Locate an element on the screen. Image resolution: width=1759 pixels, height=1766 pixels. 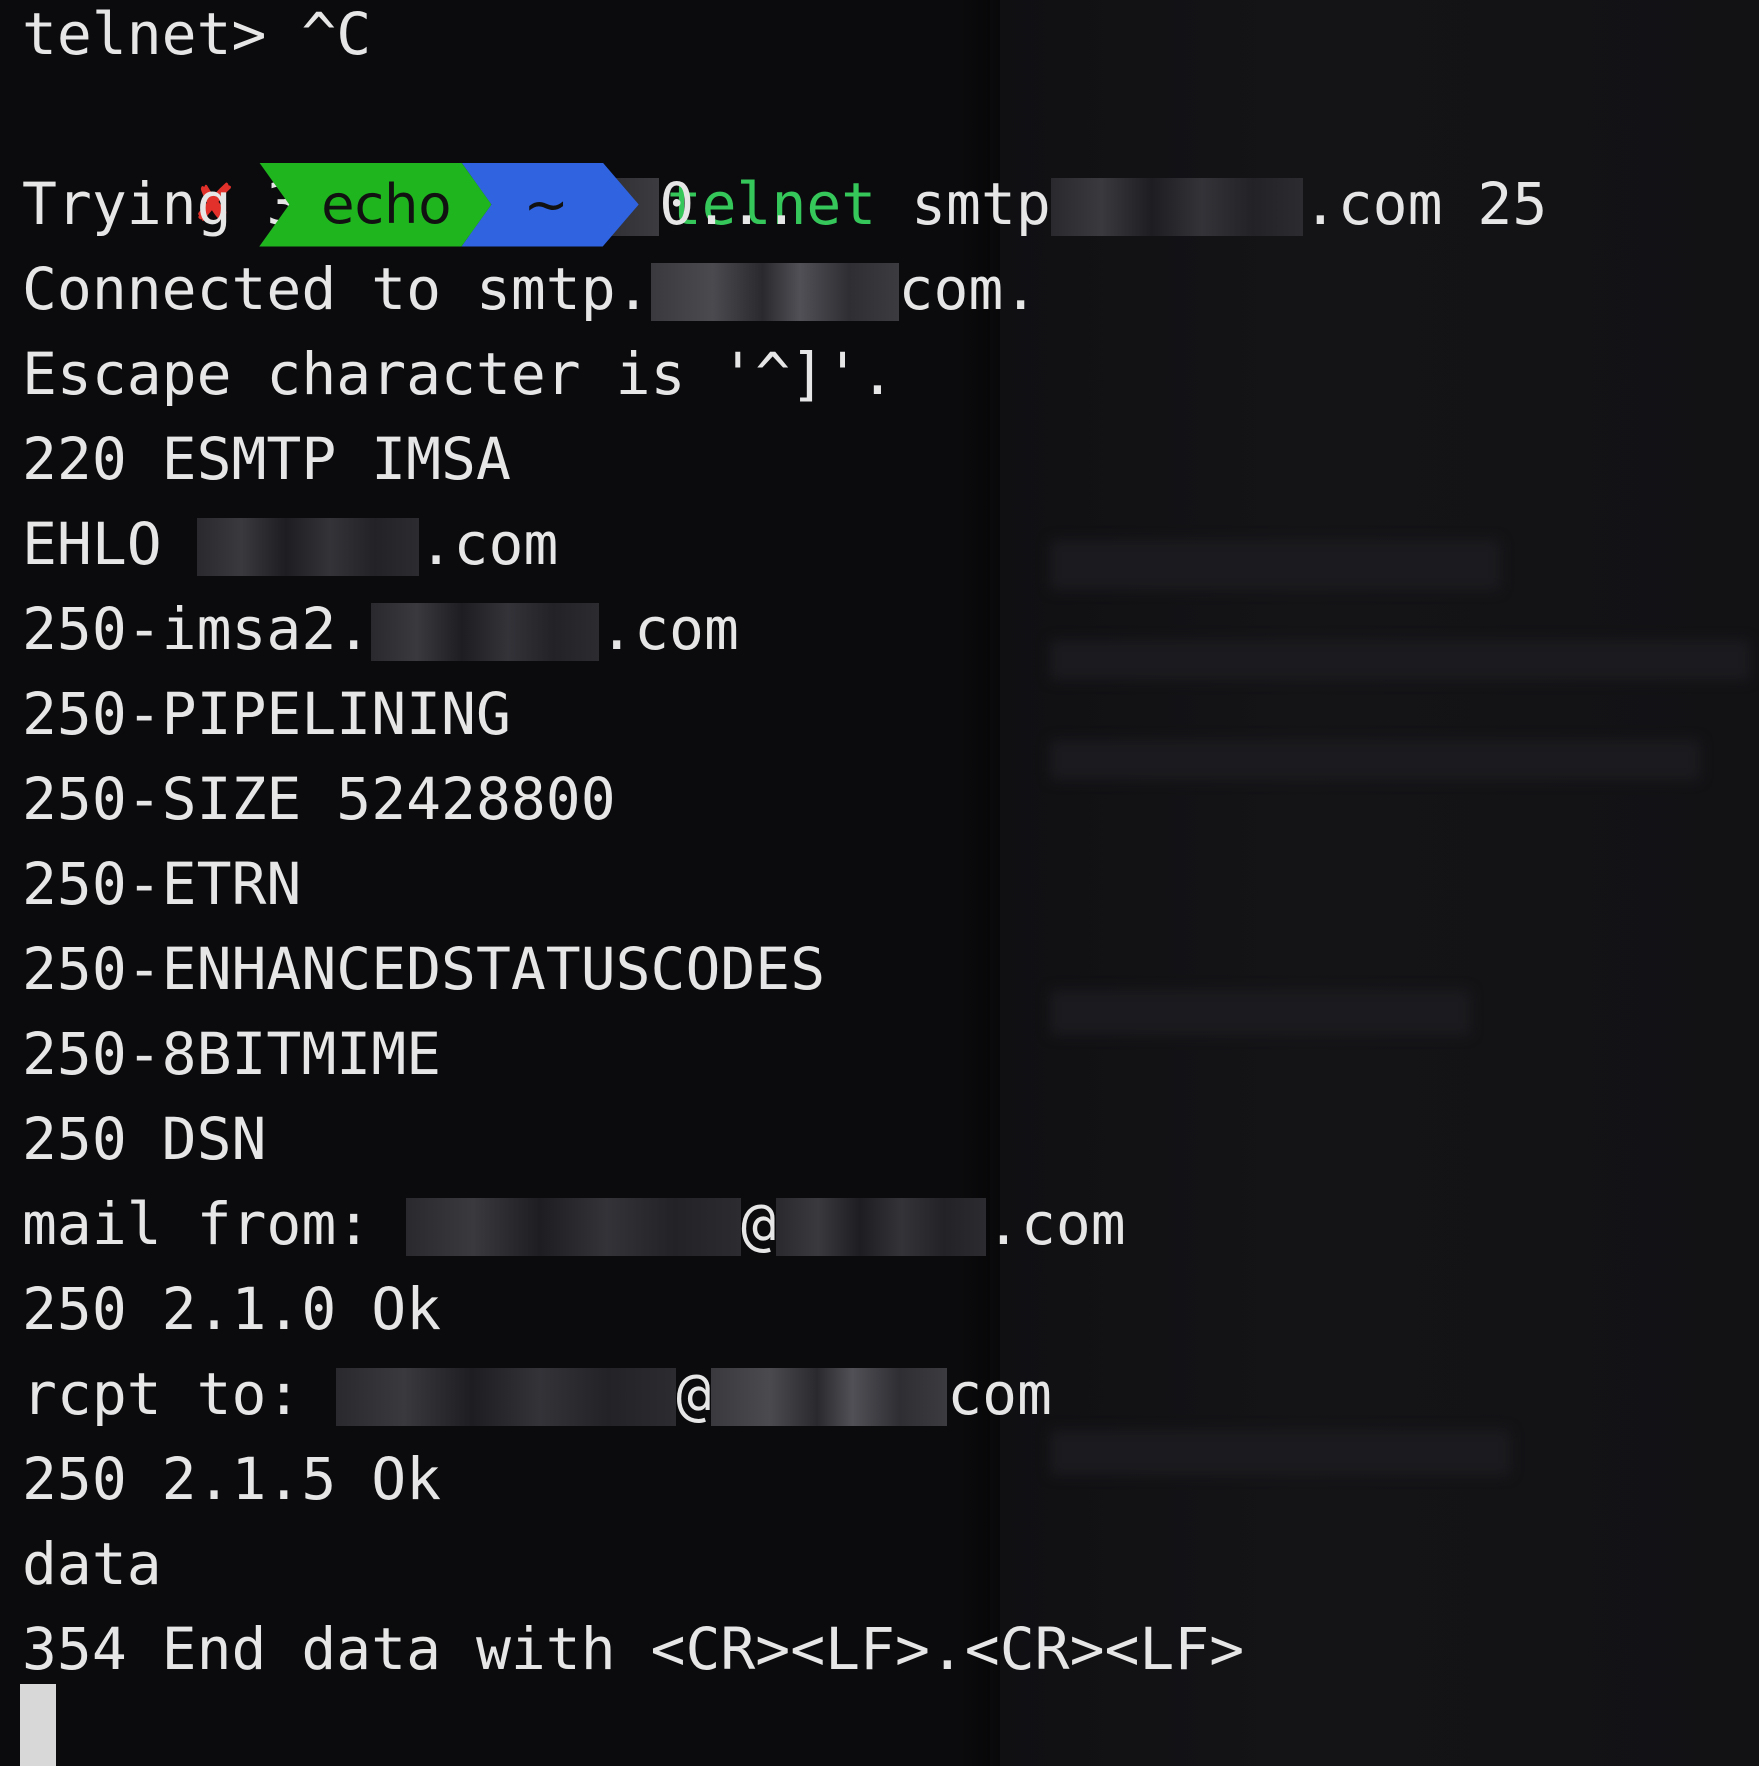
ehlo-suffix: .com is located at coordinates (488, 544).